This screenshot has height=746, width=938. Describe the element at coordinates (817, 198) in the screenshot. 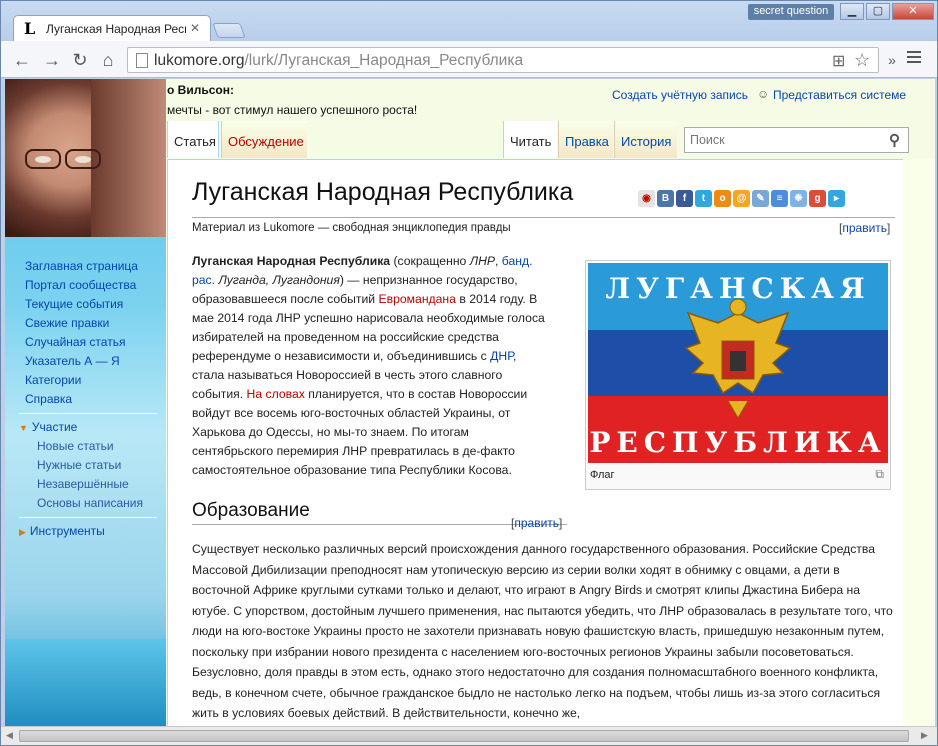

I see `google-plus-icon: g` at that location.